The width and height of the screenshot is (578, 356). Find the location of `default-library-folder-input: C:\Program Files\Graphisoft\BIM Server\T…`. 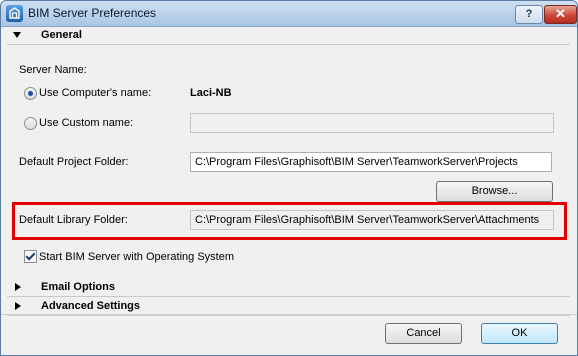

default-library-folder-input: C:\Program Files\Graphisoft\BIM Server\T… is located at coordinates (372, 220).